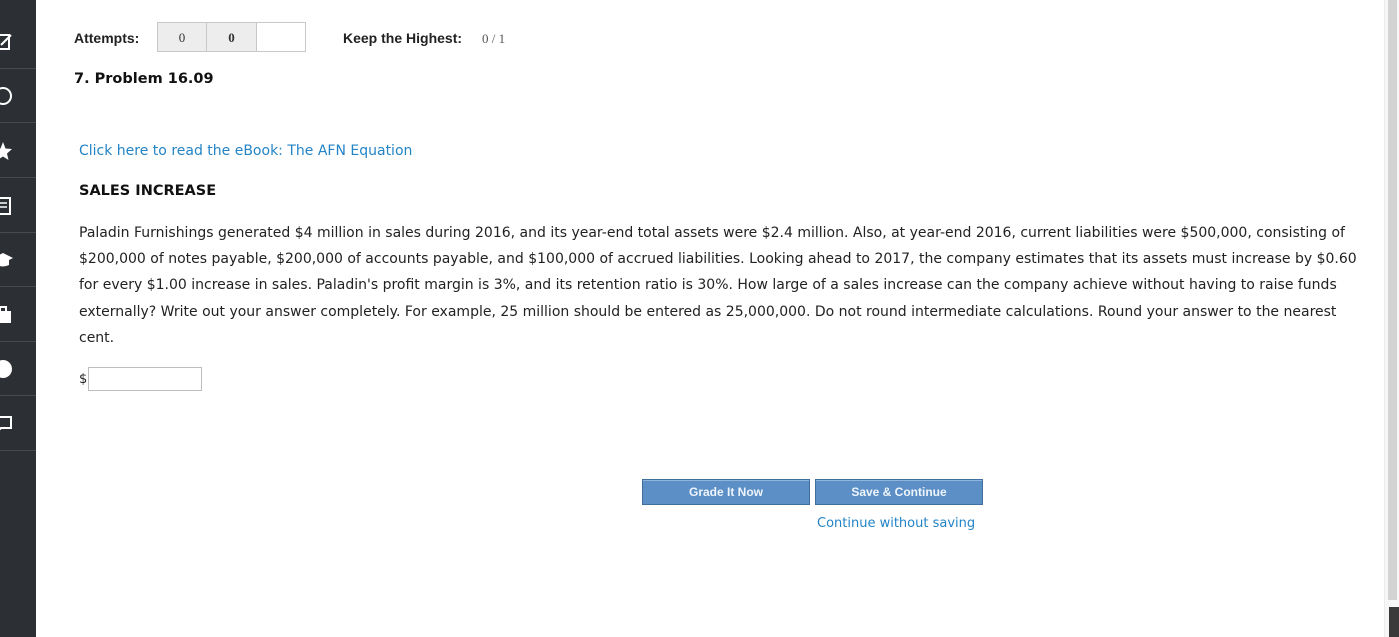 This screenshot has width=1399, height=637. What do you see at coordinates (144, 79) in the screenshot?
I see `problem-title: 7. Problem 16.09` at bounding box center [144, 79].